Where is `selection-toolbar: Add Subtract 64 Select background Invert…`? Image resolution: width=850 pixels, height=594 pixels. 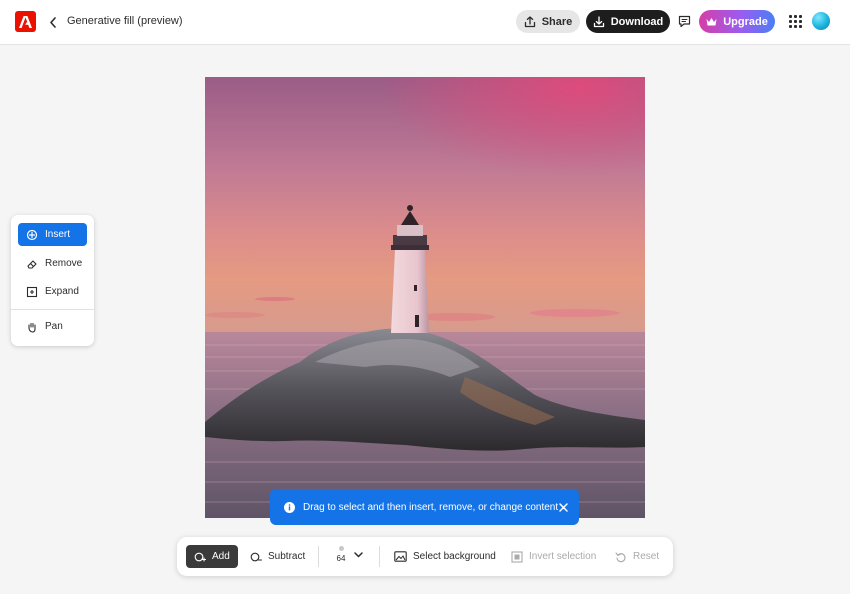 selection-toolbar: Add Subtract 64 Select background Invert… is located at coordinates (425, 556).